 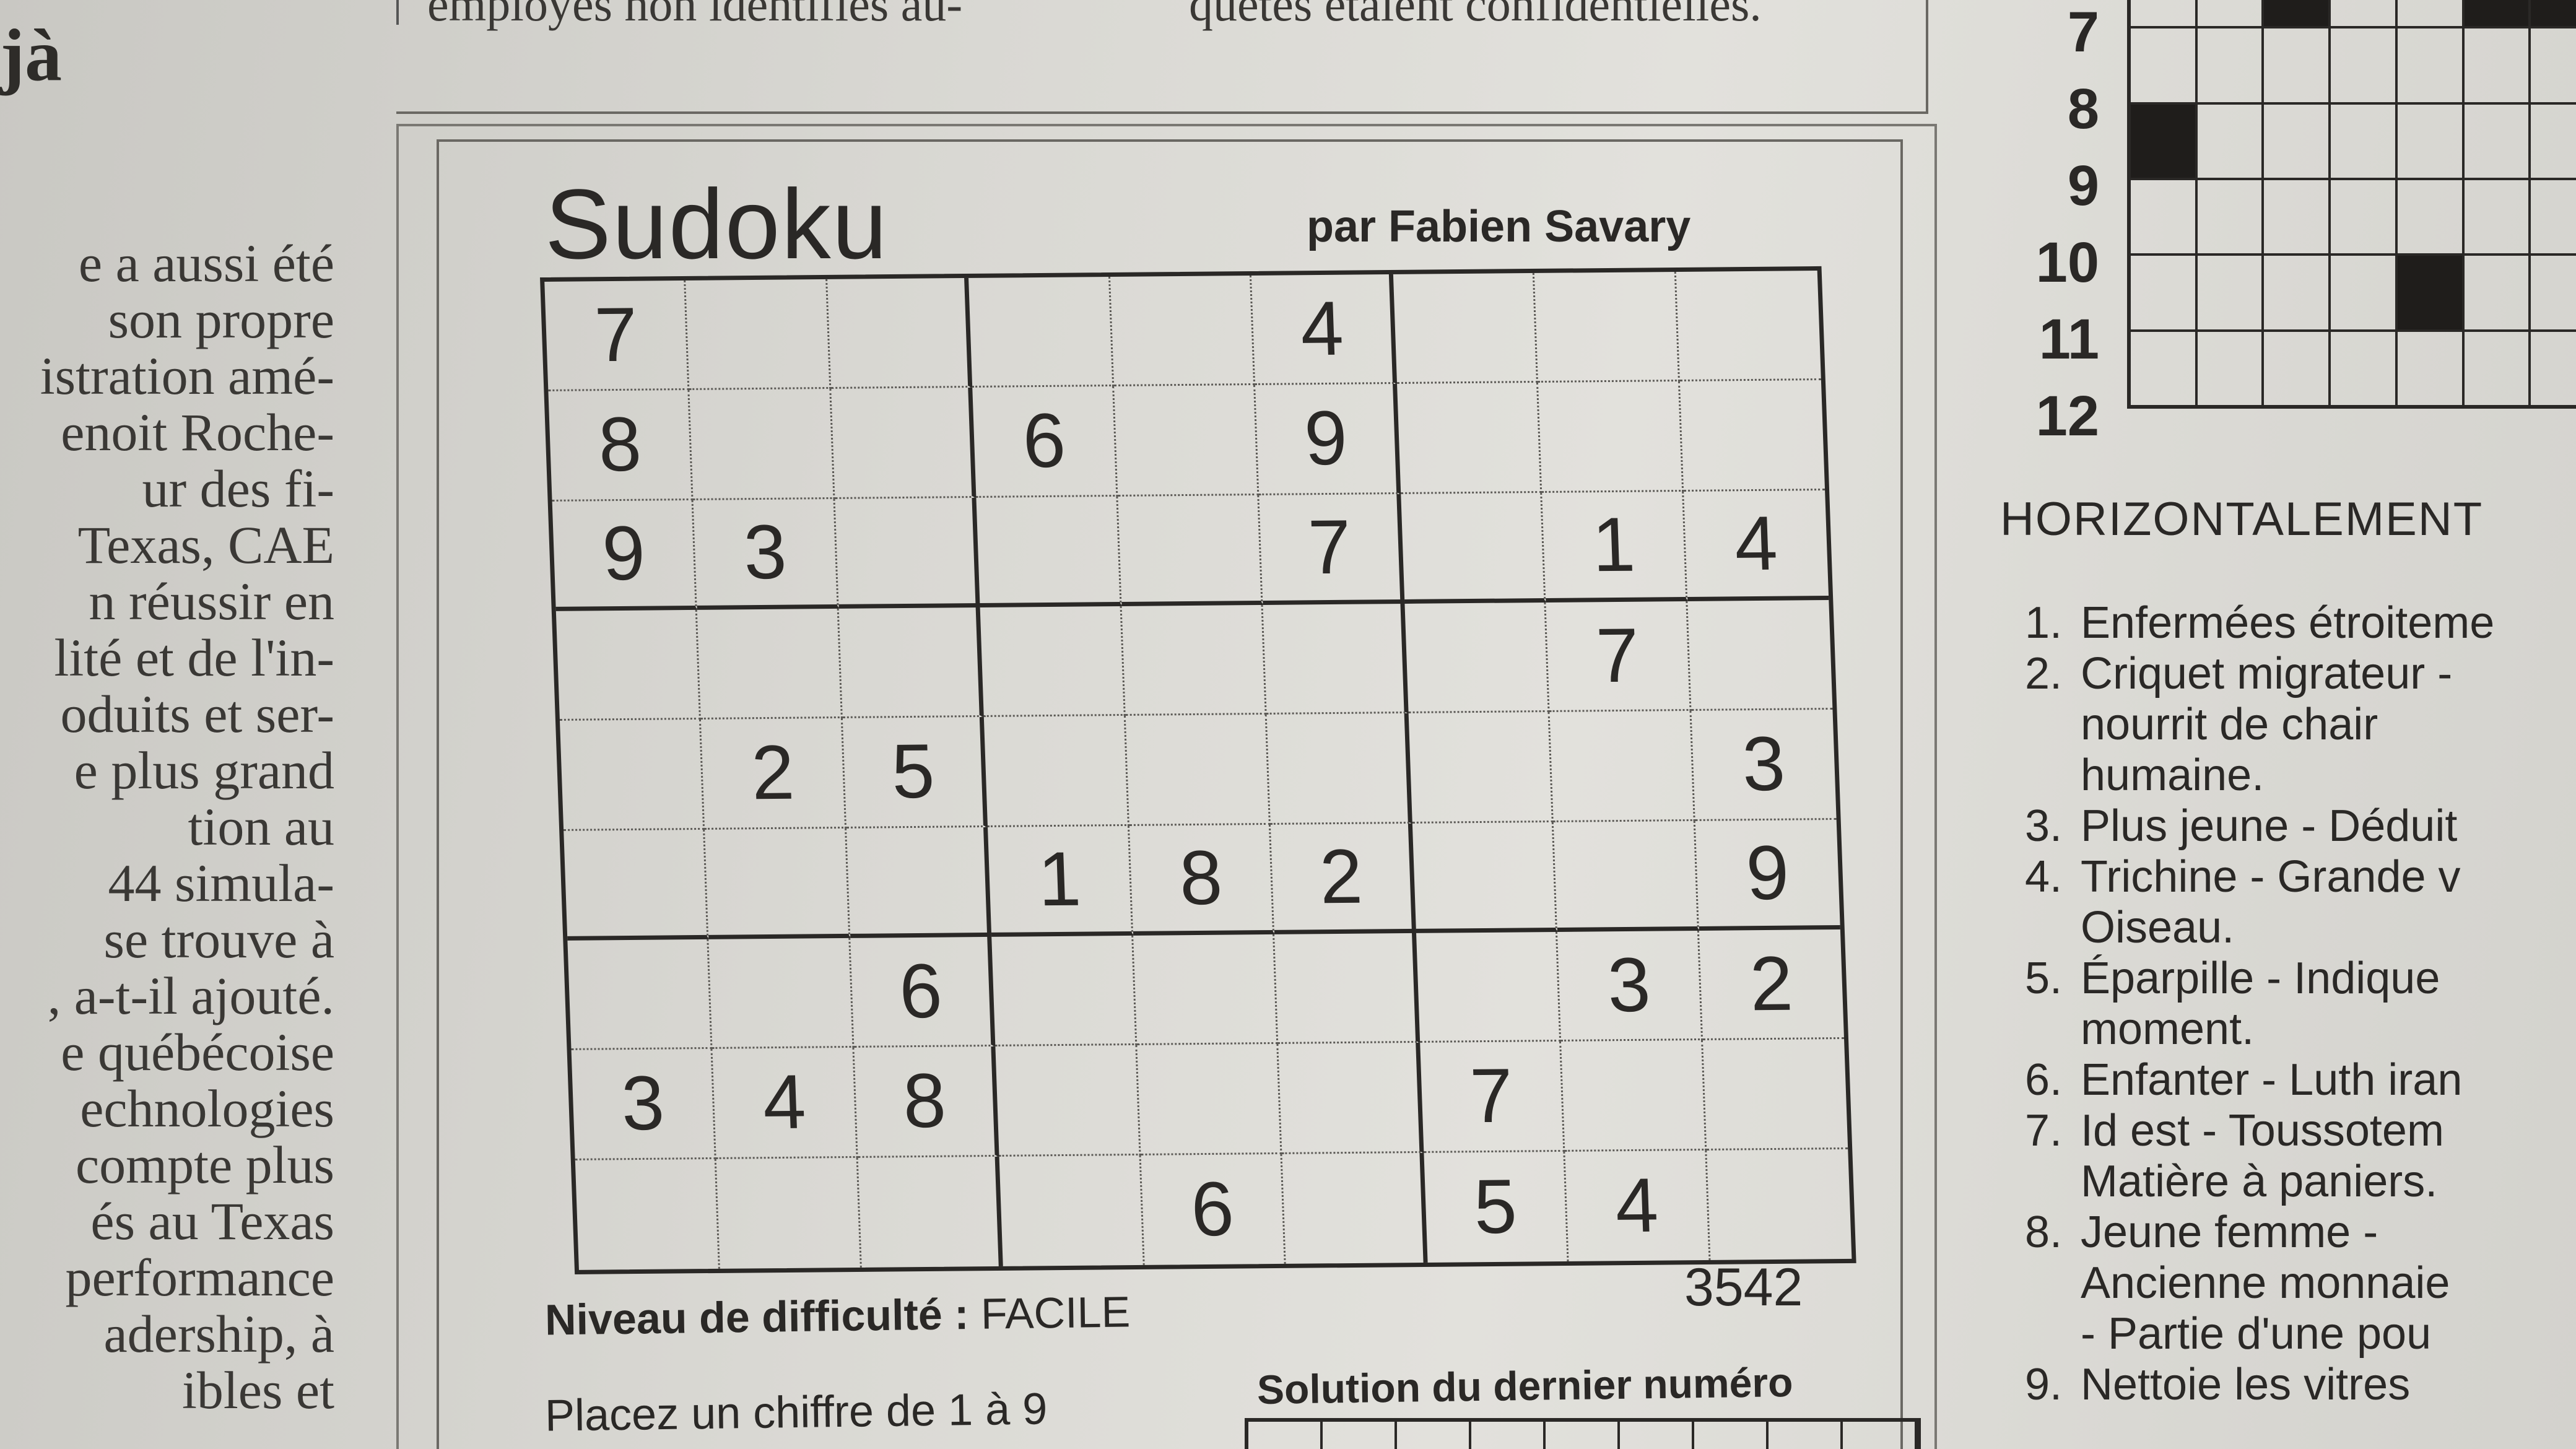 What do you see at coordinates (2260, 978) in the screenshot?
I see `clue-text: Éparpille - Indique` at bounding box center [2260, 978].